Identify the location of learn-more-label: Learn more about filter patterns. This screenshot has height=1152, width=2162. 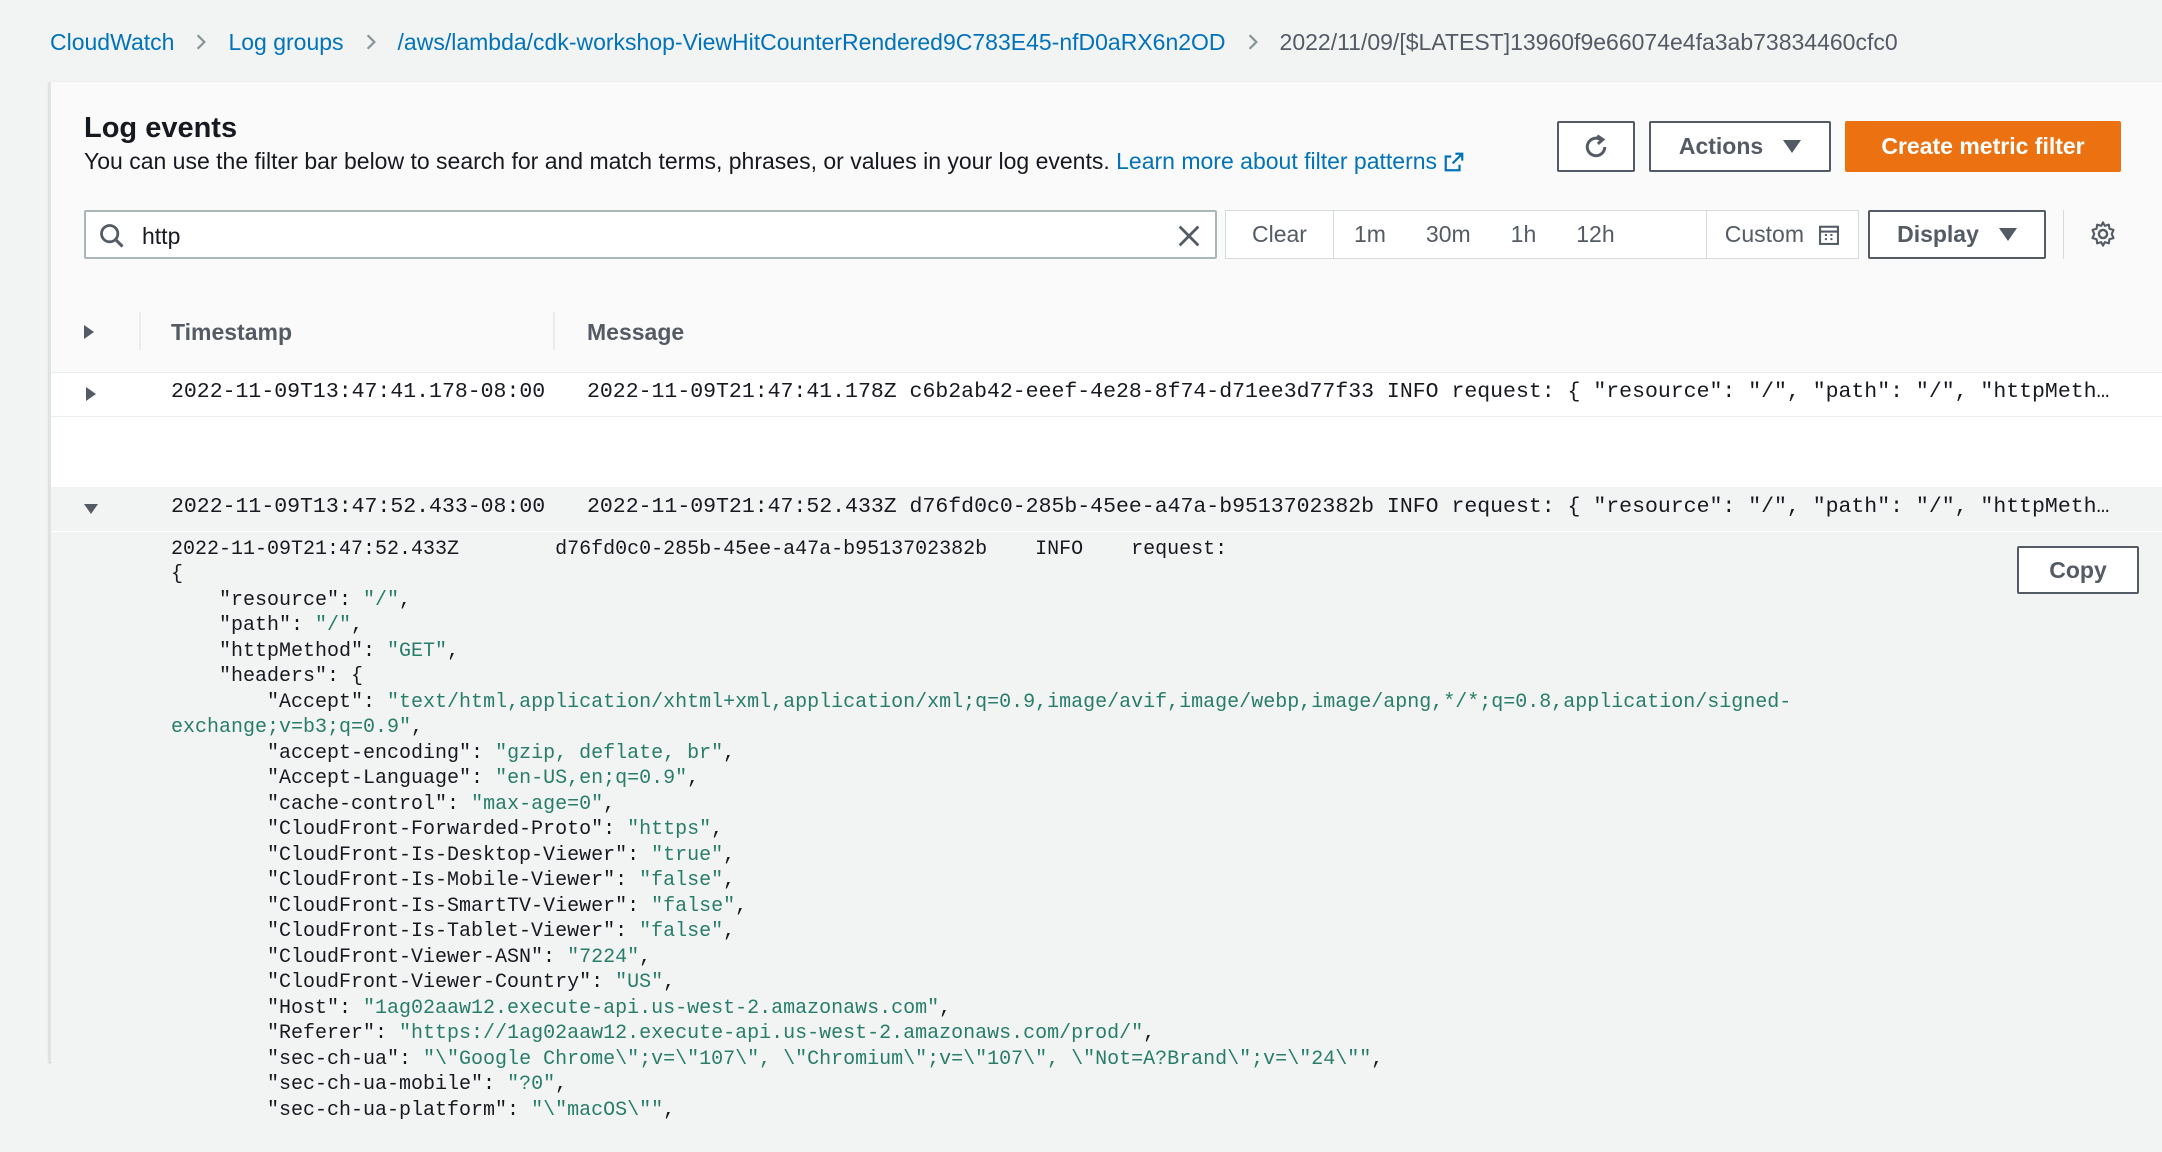
(1276, 161).